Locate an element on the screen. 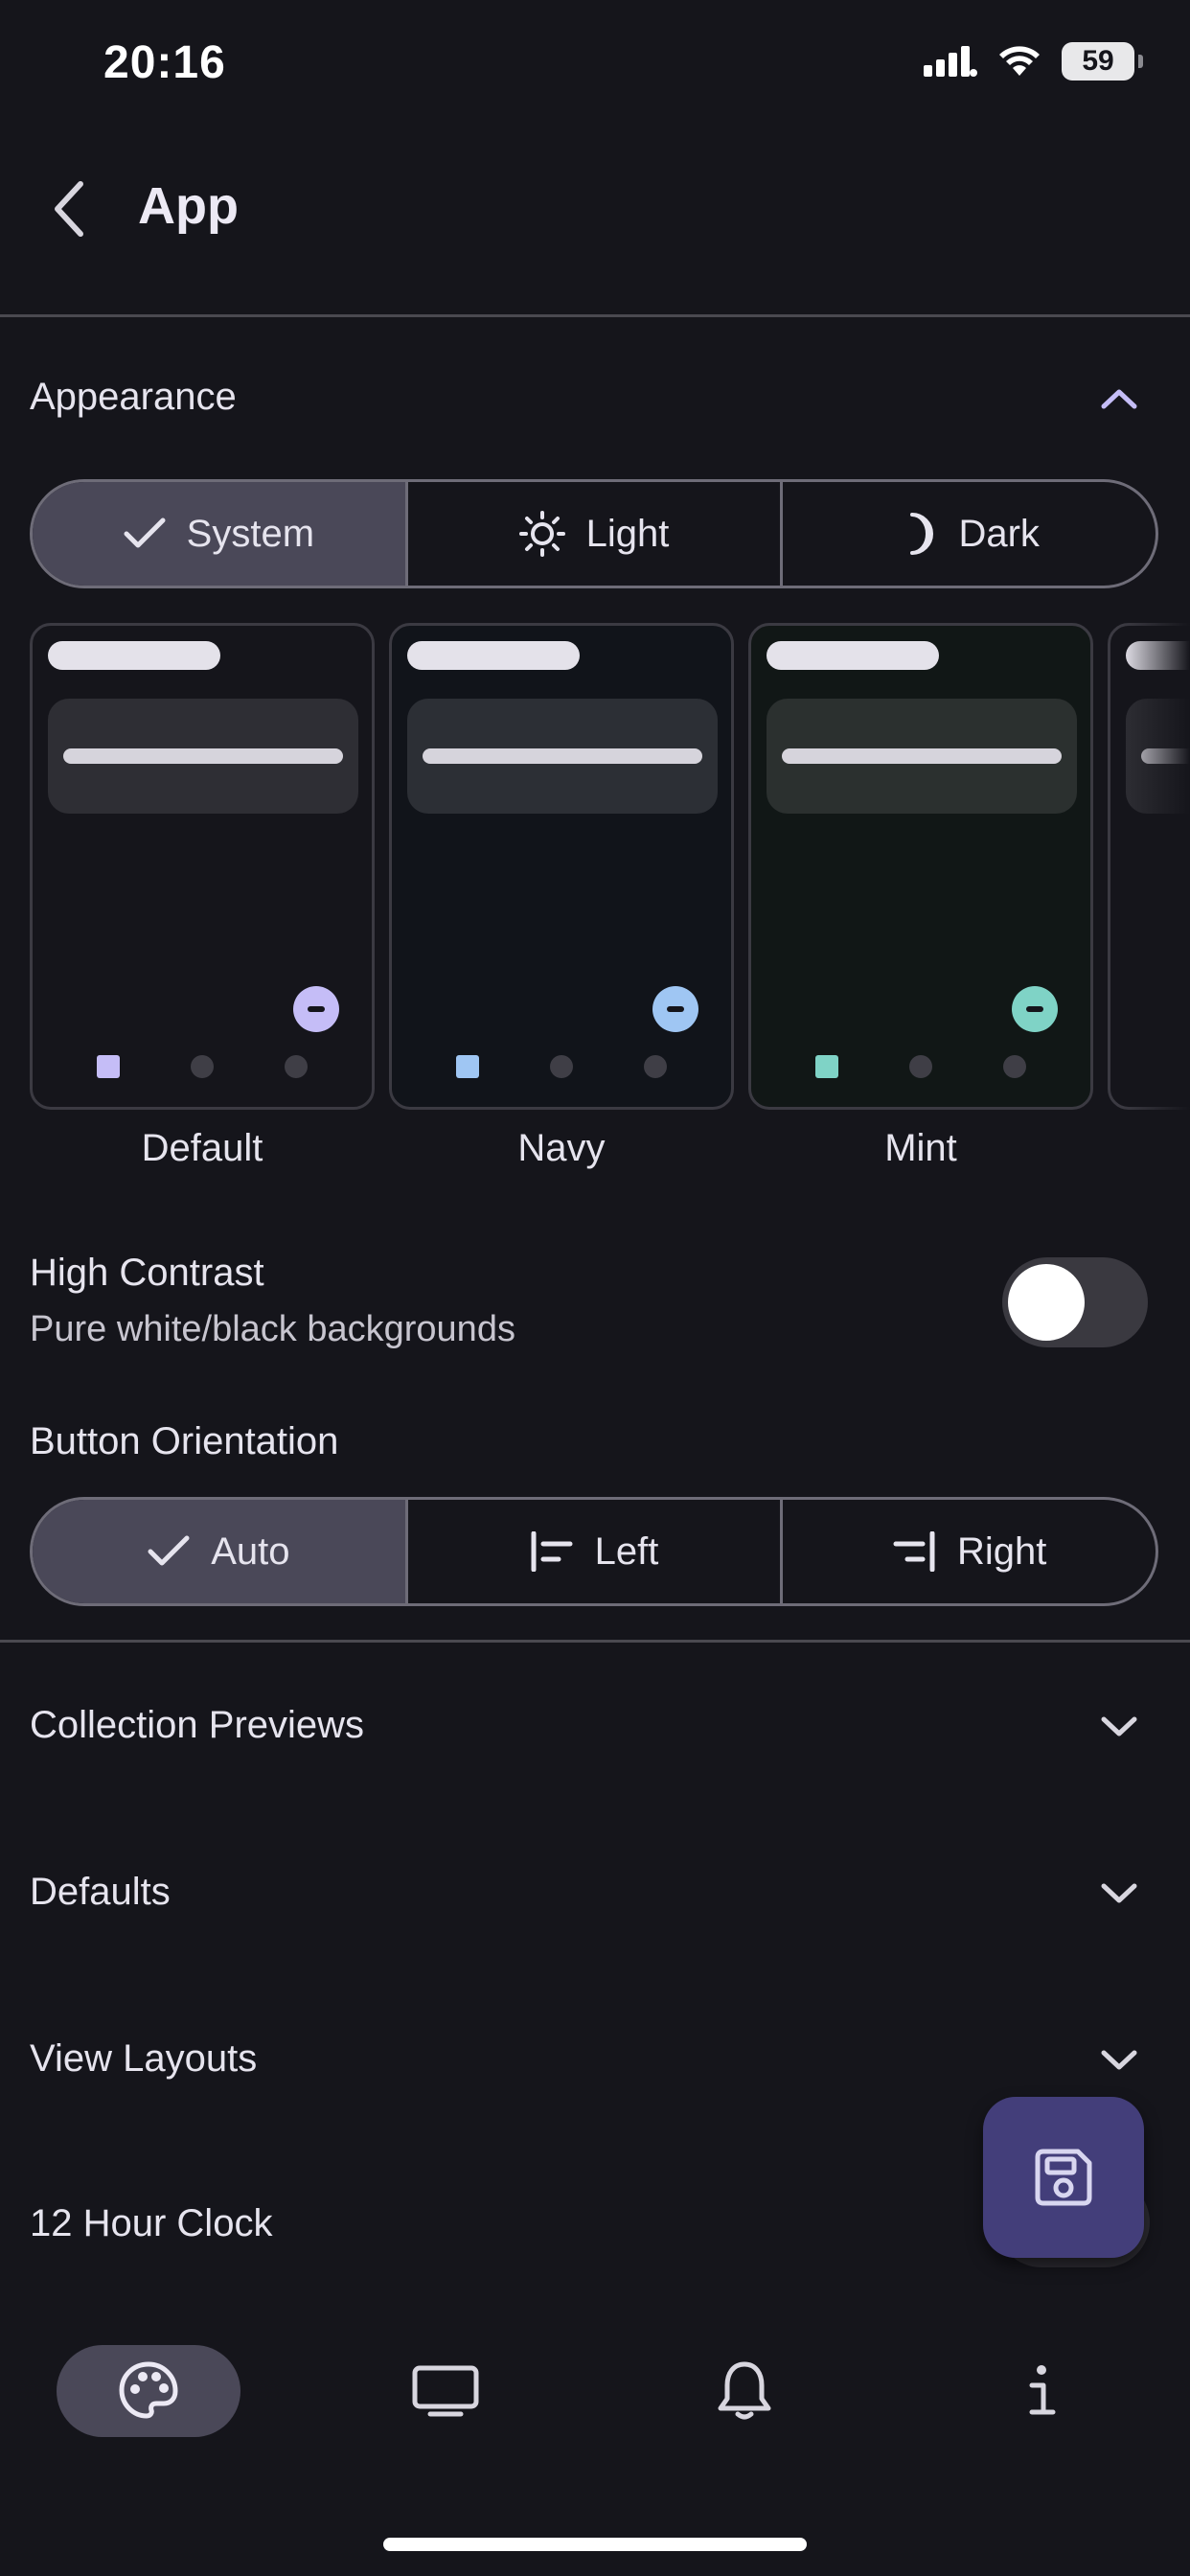 Image resolution: width=1190 pixels, height=2576 pixels. info-icon is located at coordinates (1042, 2390).